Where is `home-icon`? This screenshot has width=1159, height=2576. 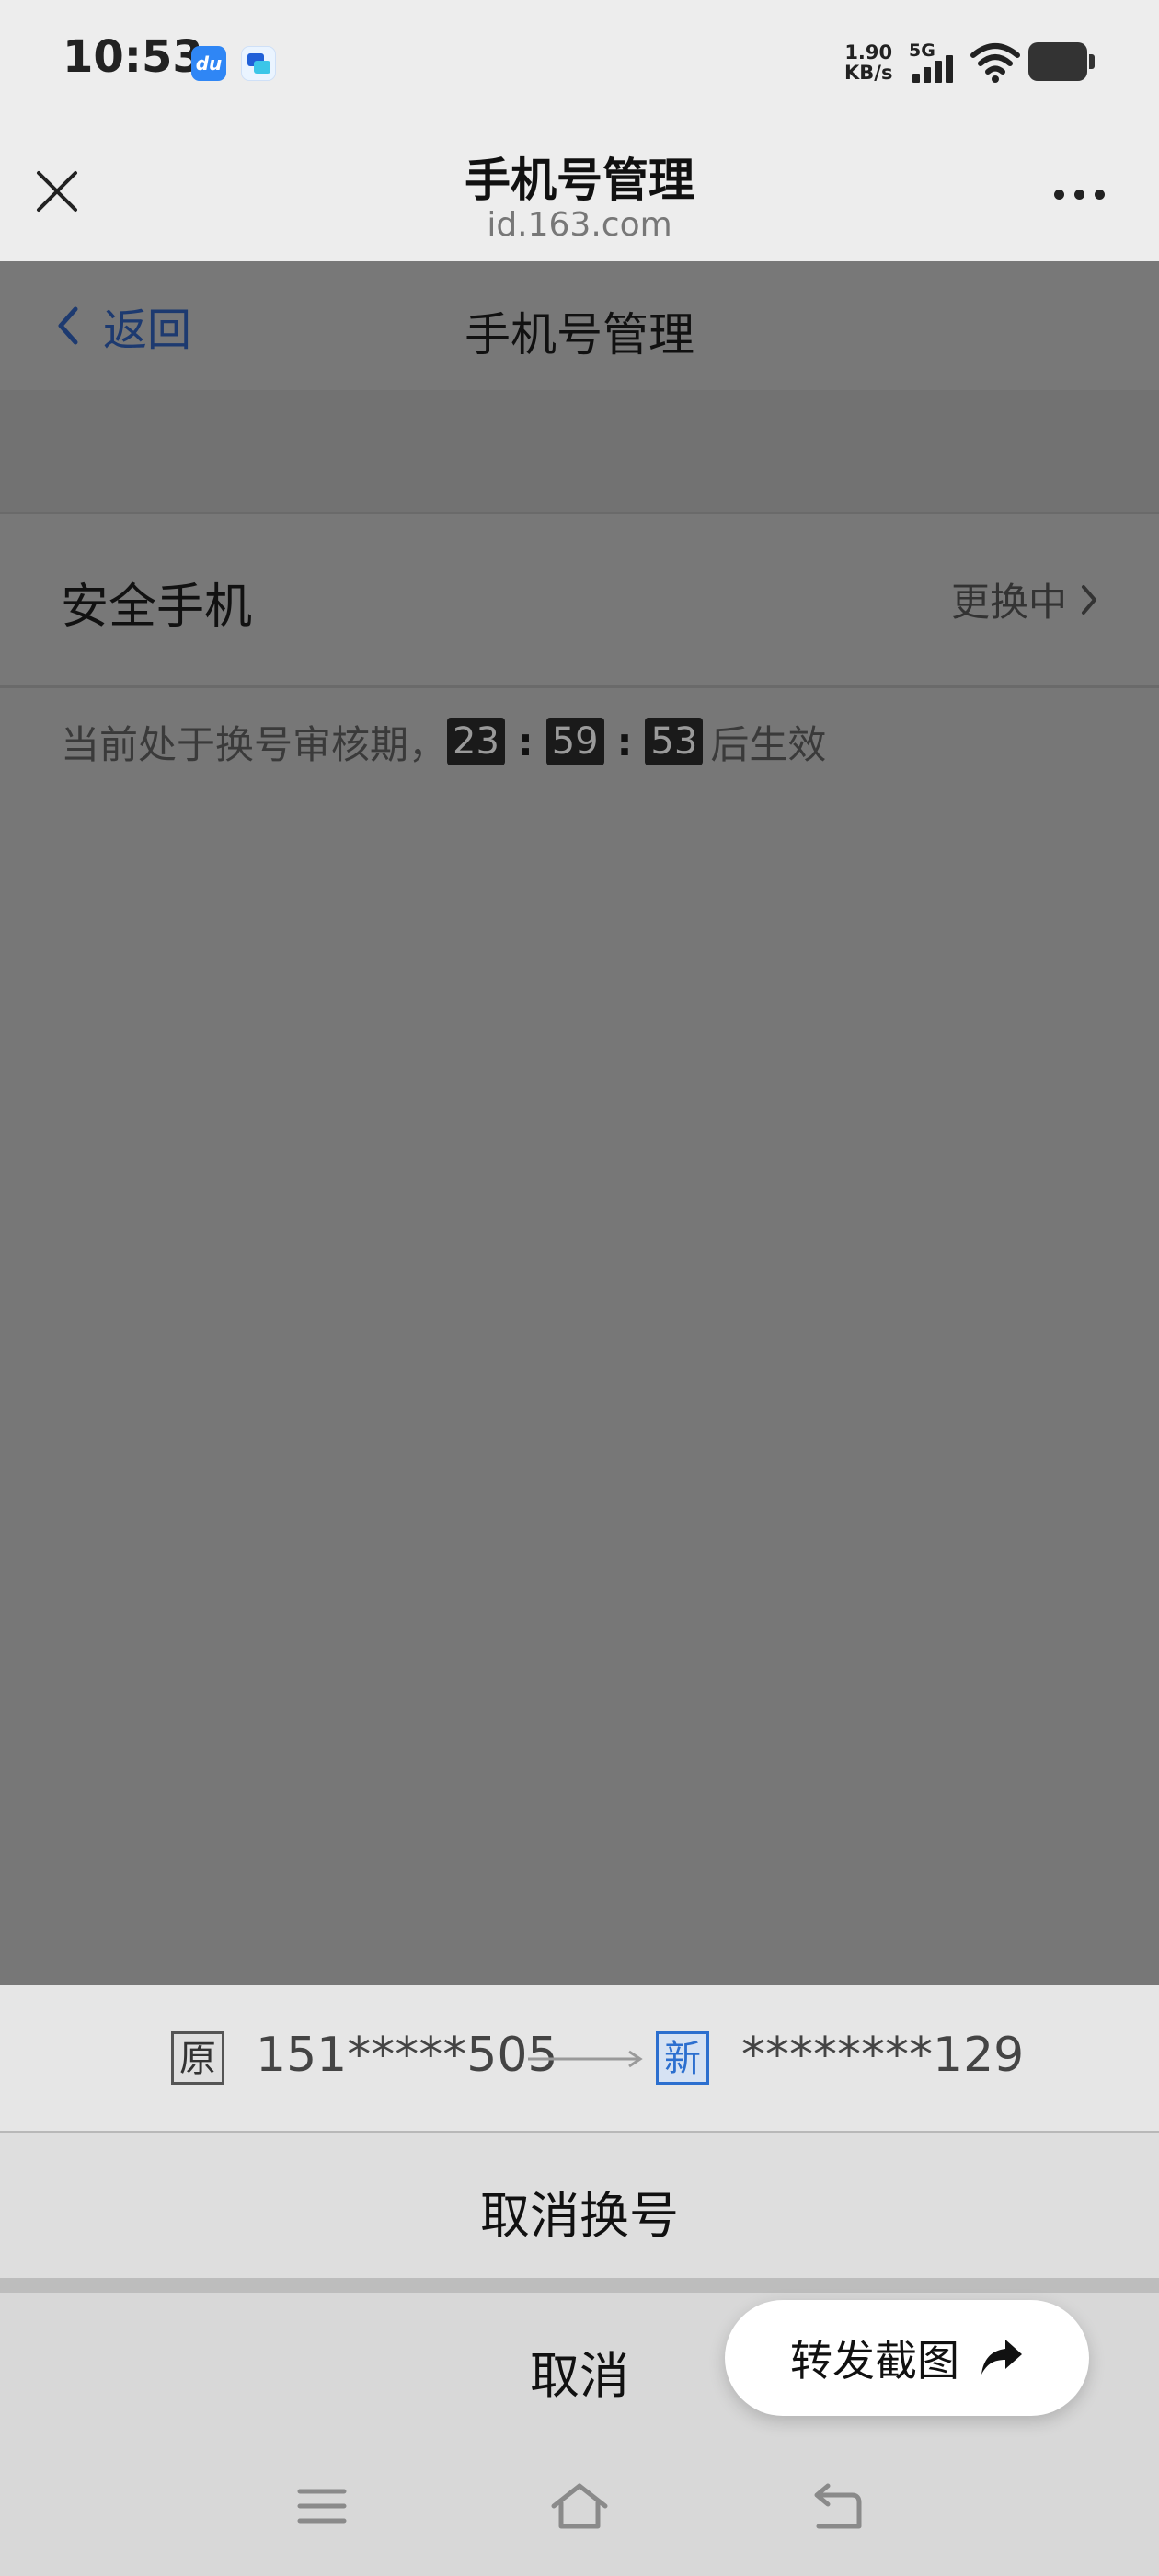
home-icon is located at coordinates (579, 2506).